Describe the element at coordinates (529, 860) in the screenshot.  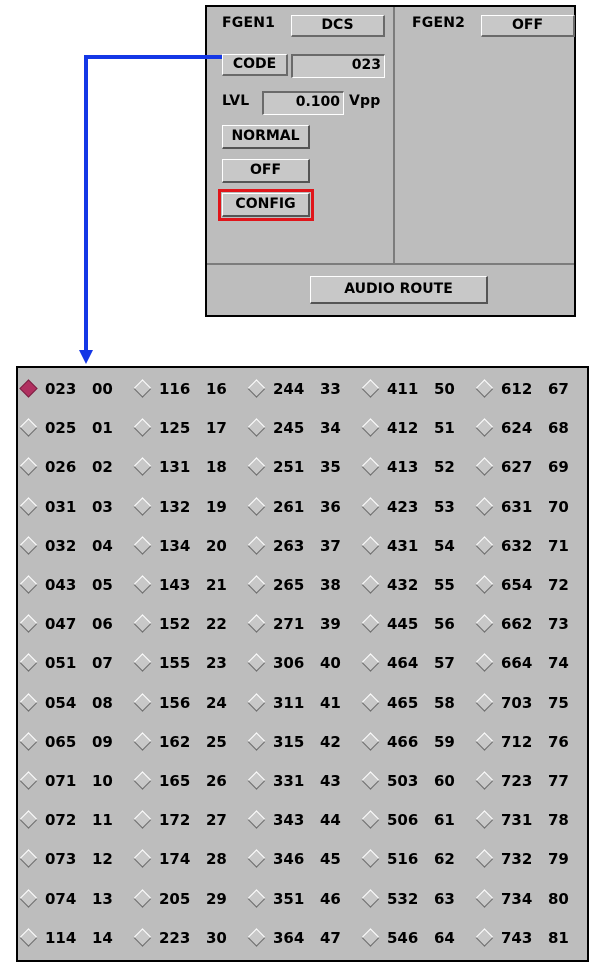
I see `code-option: 732 79` at that location.